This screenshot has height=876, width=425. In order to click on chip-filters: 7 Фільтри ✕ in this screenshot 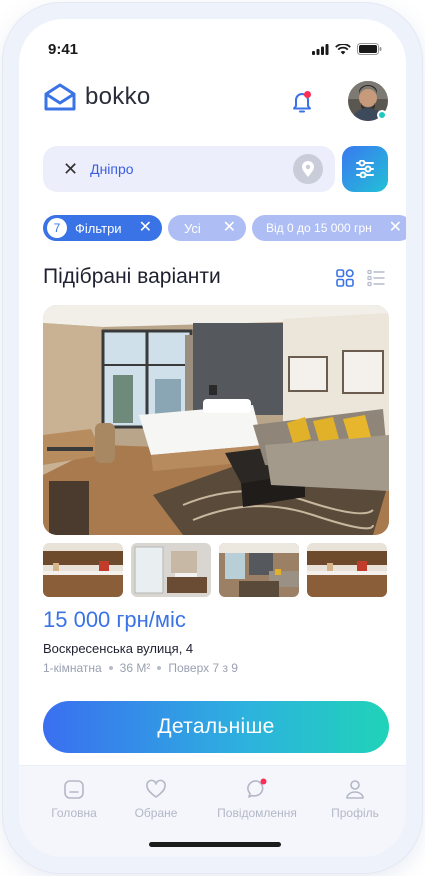, I will do `click(102, 228)`.